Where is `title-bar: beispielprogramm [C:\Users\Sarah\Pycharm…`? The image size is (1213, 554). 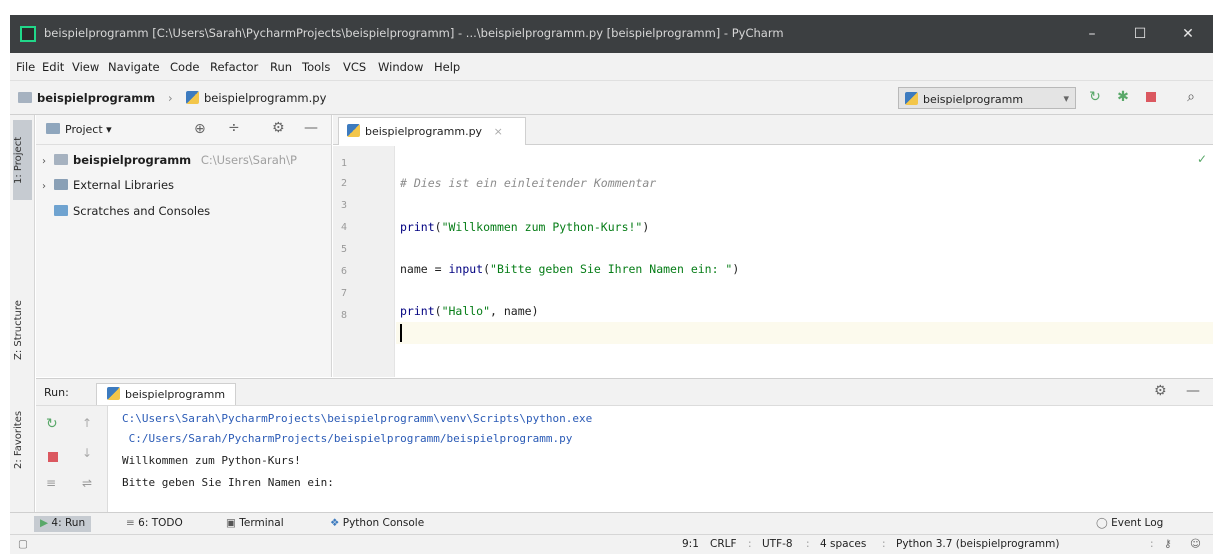 title-bar: beispielprogramm [C:\Users\Sarah\Pycharm… is located at coordinates (611, 34).